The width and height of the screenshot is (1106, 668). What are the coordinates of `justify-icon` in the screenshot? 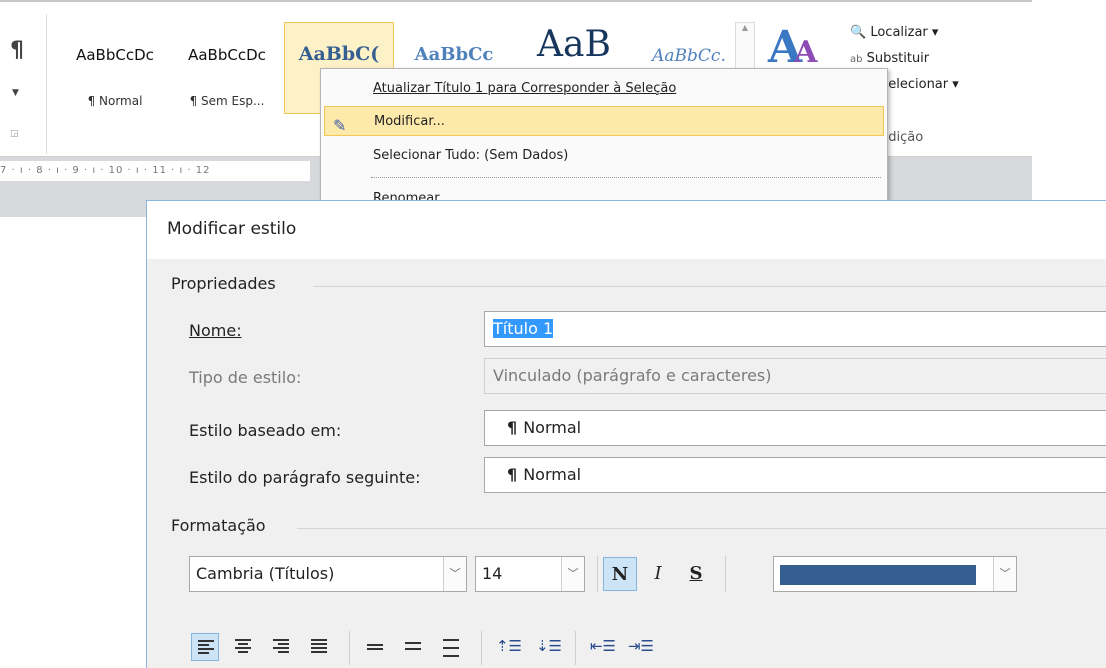 It's located at (319, 647).